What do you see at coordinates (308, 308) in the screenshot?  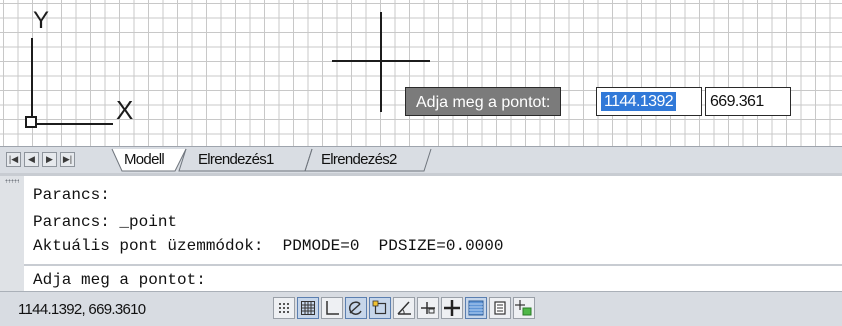 I see `grid-icon` at bounding box center [308, 308].